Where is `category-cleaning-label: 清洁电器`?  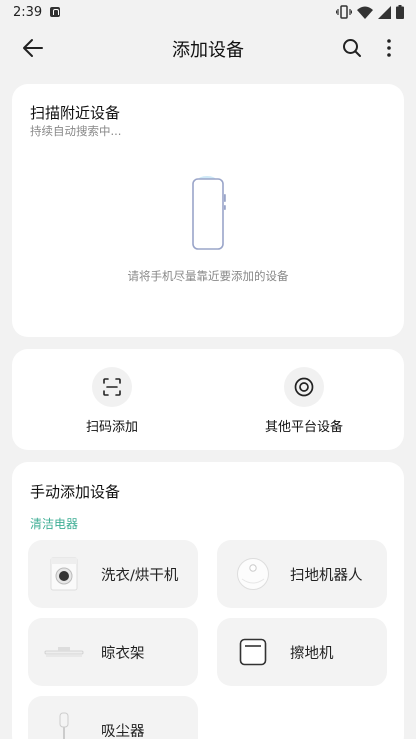 category-cleaning-label: 清洁电器 is located at coordinates (54, 524).